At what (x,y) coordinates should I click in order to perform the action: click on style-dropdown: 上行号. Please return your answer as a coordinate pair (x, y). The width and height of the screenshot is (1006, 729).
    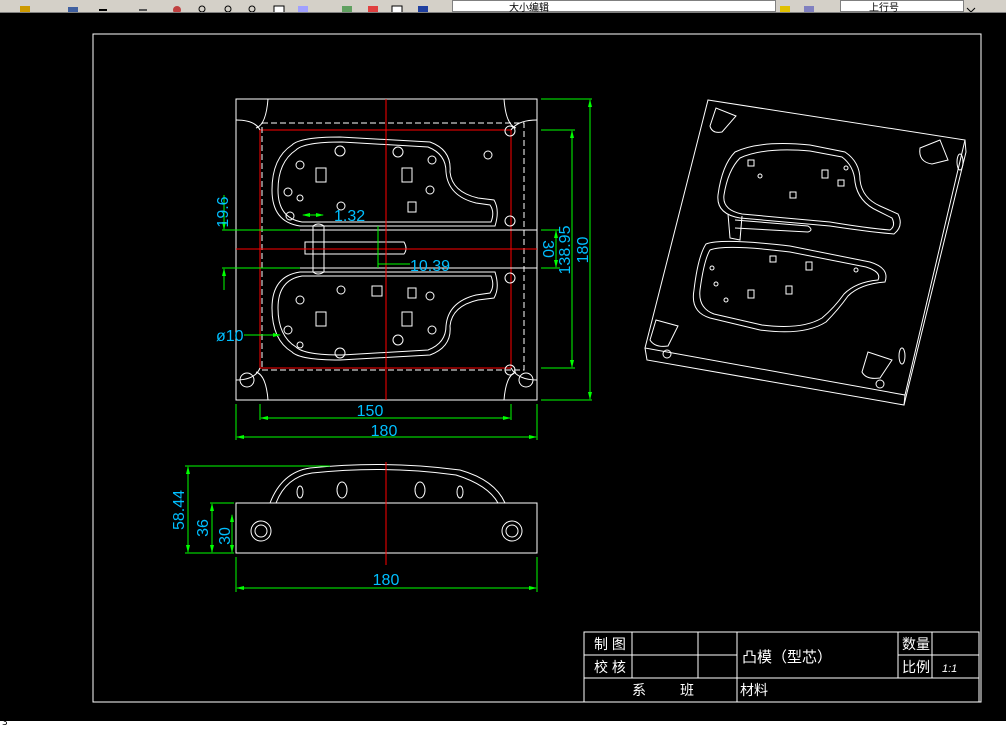
    Looking at the image, I should click on (902, 6).